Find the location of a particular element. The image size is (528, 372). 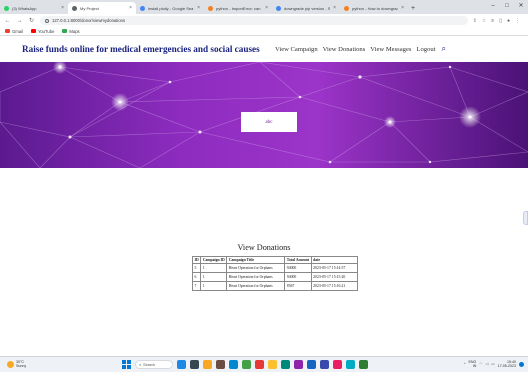

url-text: 127.0.0.1:8000/donor/viewmydonations is located at coordinates (89, 20).